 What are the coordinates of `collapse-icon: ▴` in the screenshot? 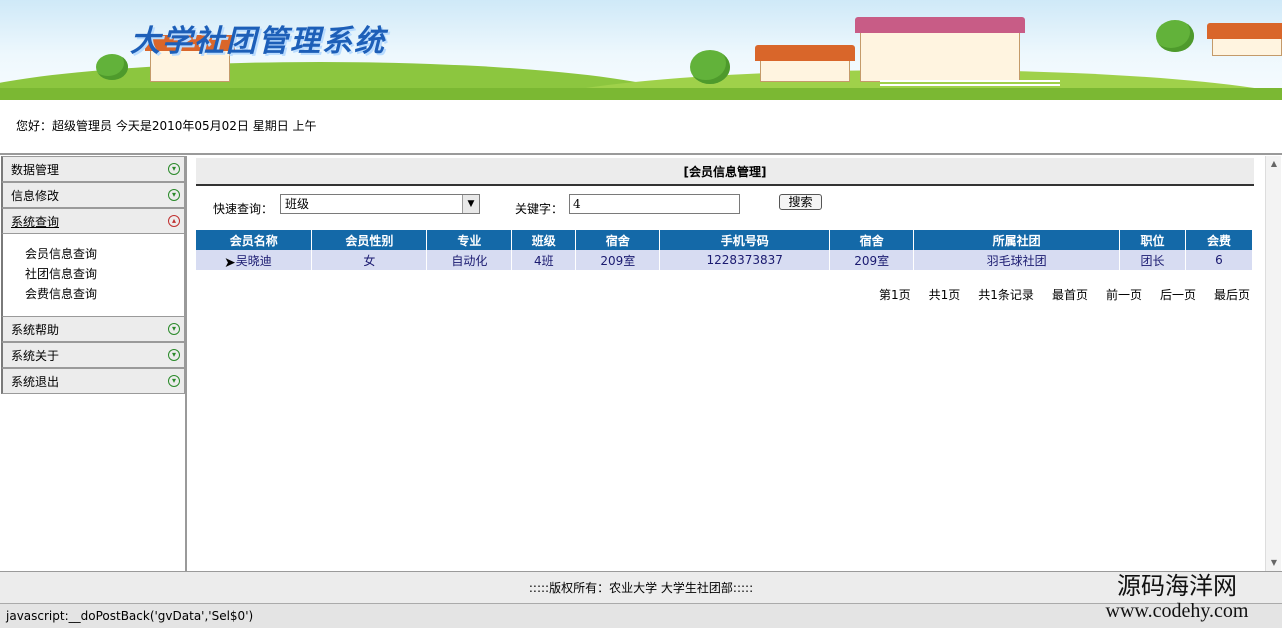 It's located at (174, 221).